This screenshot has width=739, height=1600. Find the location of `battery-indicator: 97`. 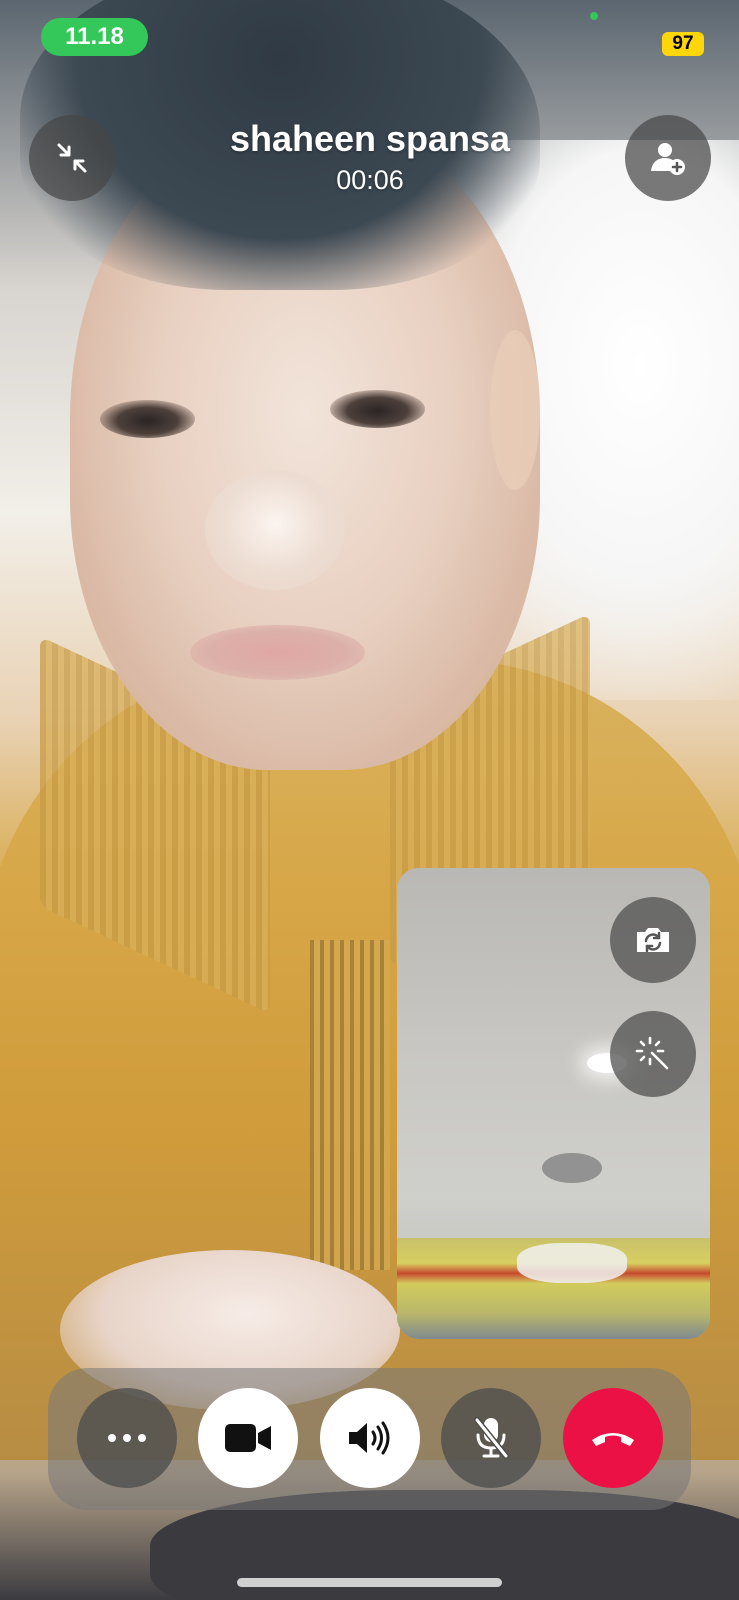

battery-indicator: 97 is located at coordinates (683, 44).